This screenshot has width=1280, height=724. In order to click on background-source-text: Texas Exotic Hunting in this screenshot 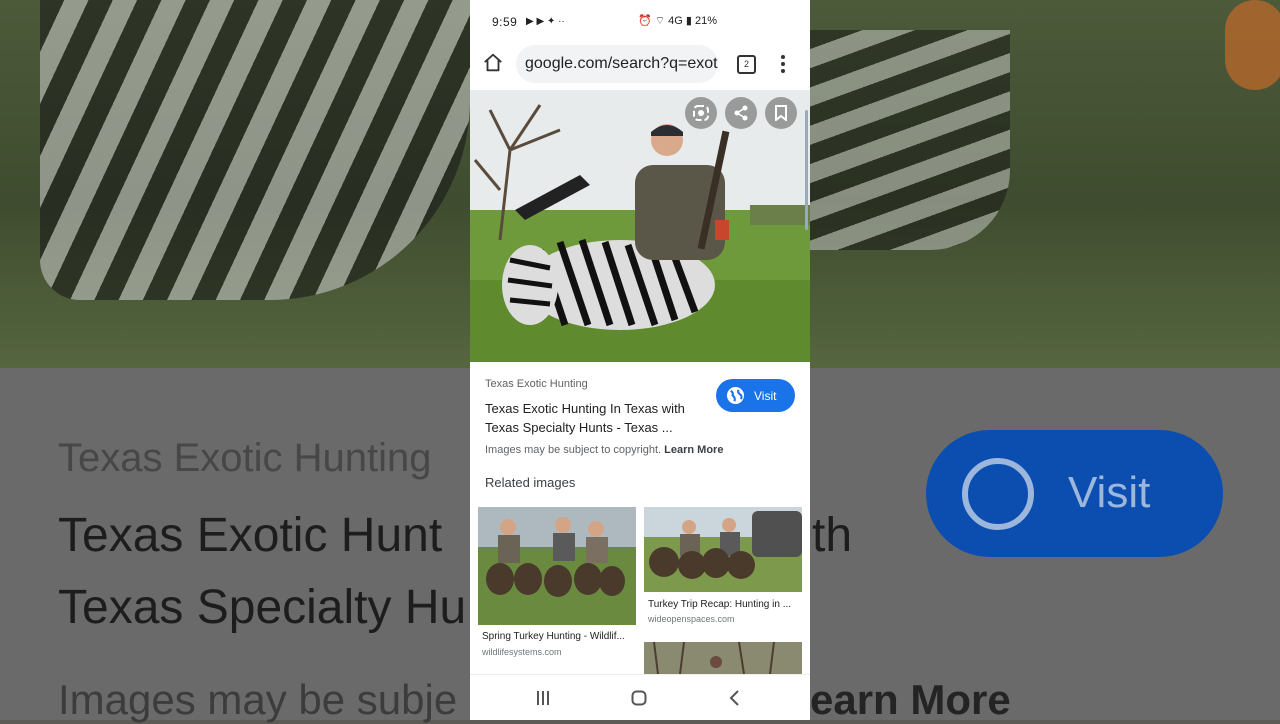, I will do `click(245, 458)`.